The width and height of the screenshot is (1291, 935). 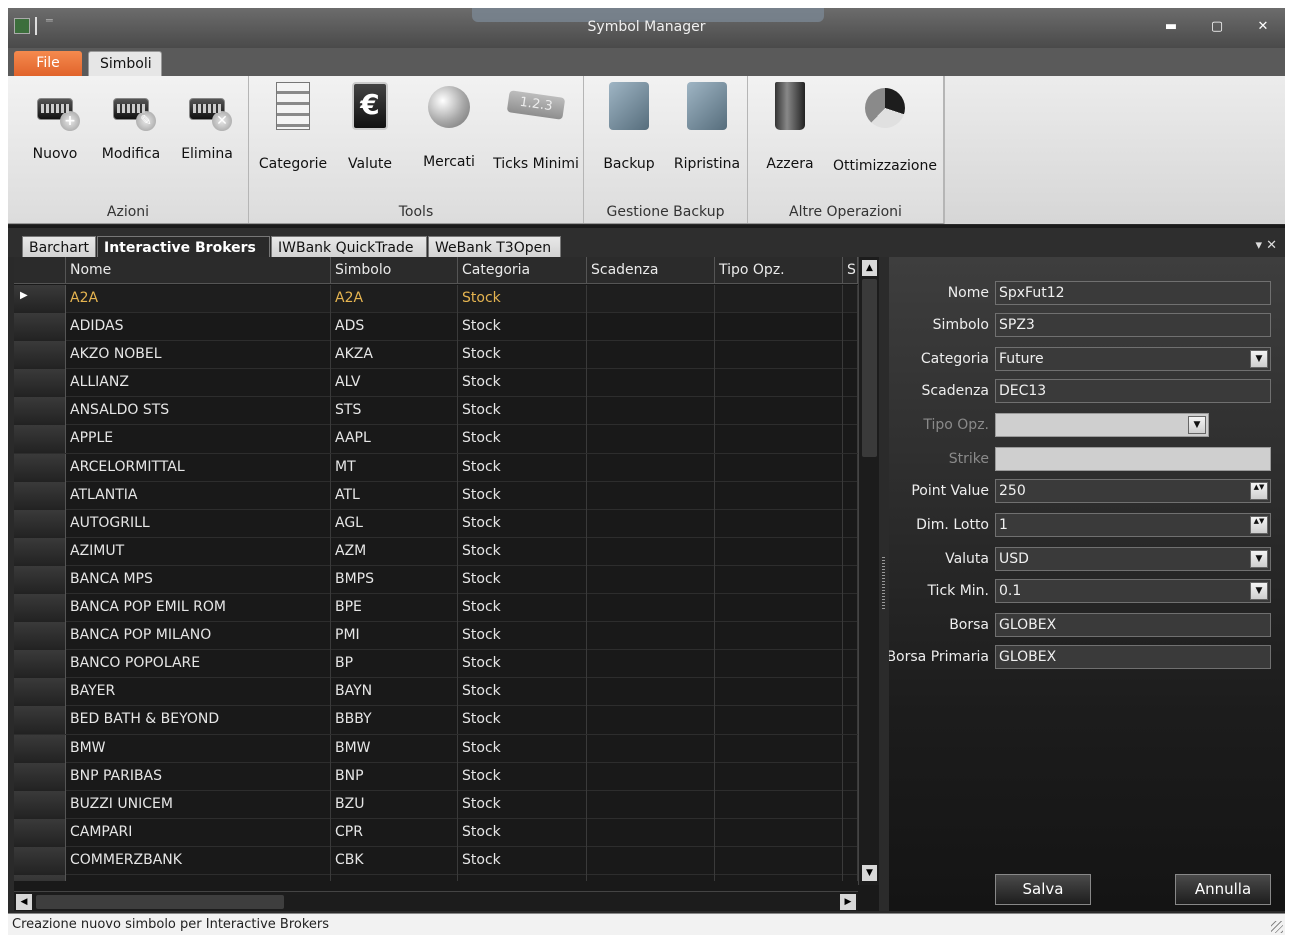 What do you see at coordinates (536, 127) in the screenshot?
I see `ticks-minimi-button: 1.2.3 Ticks Minimi` at bounding box center [536, 127].